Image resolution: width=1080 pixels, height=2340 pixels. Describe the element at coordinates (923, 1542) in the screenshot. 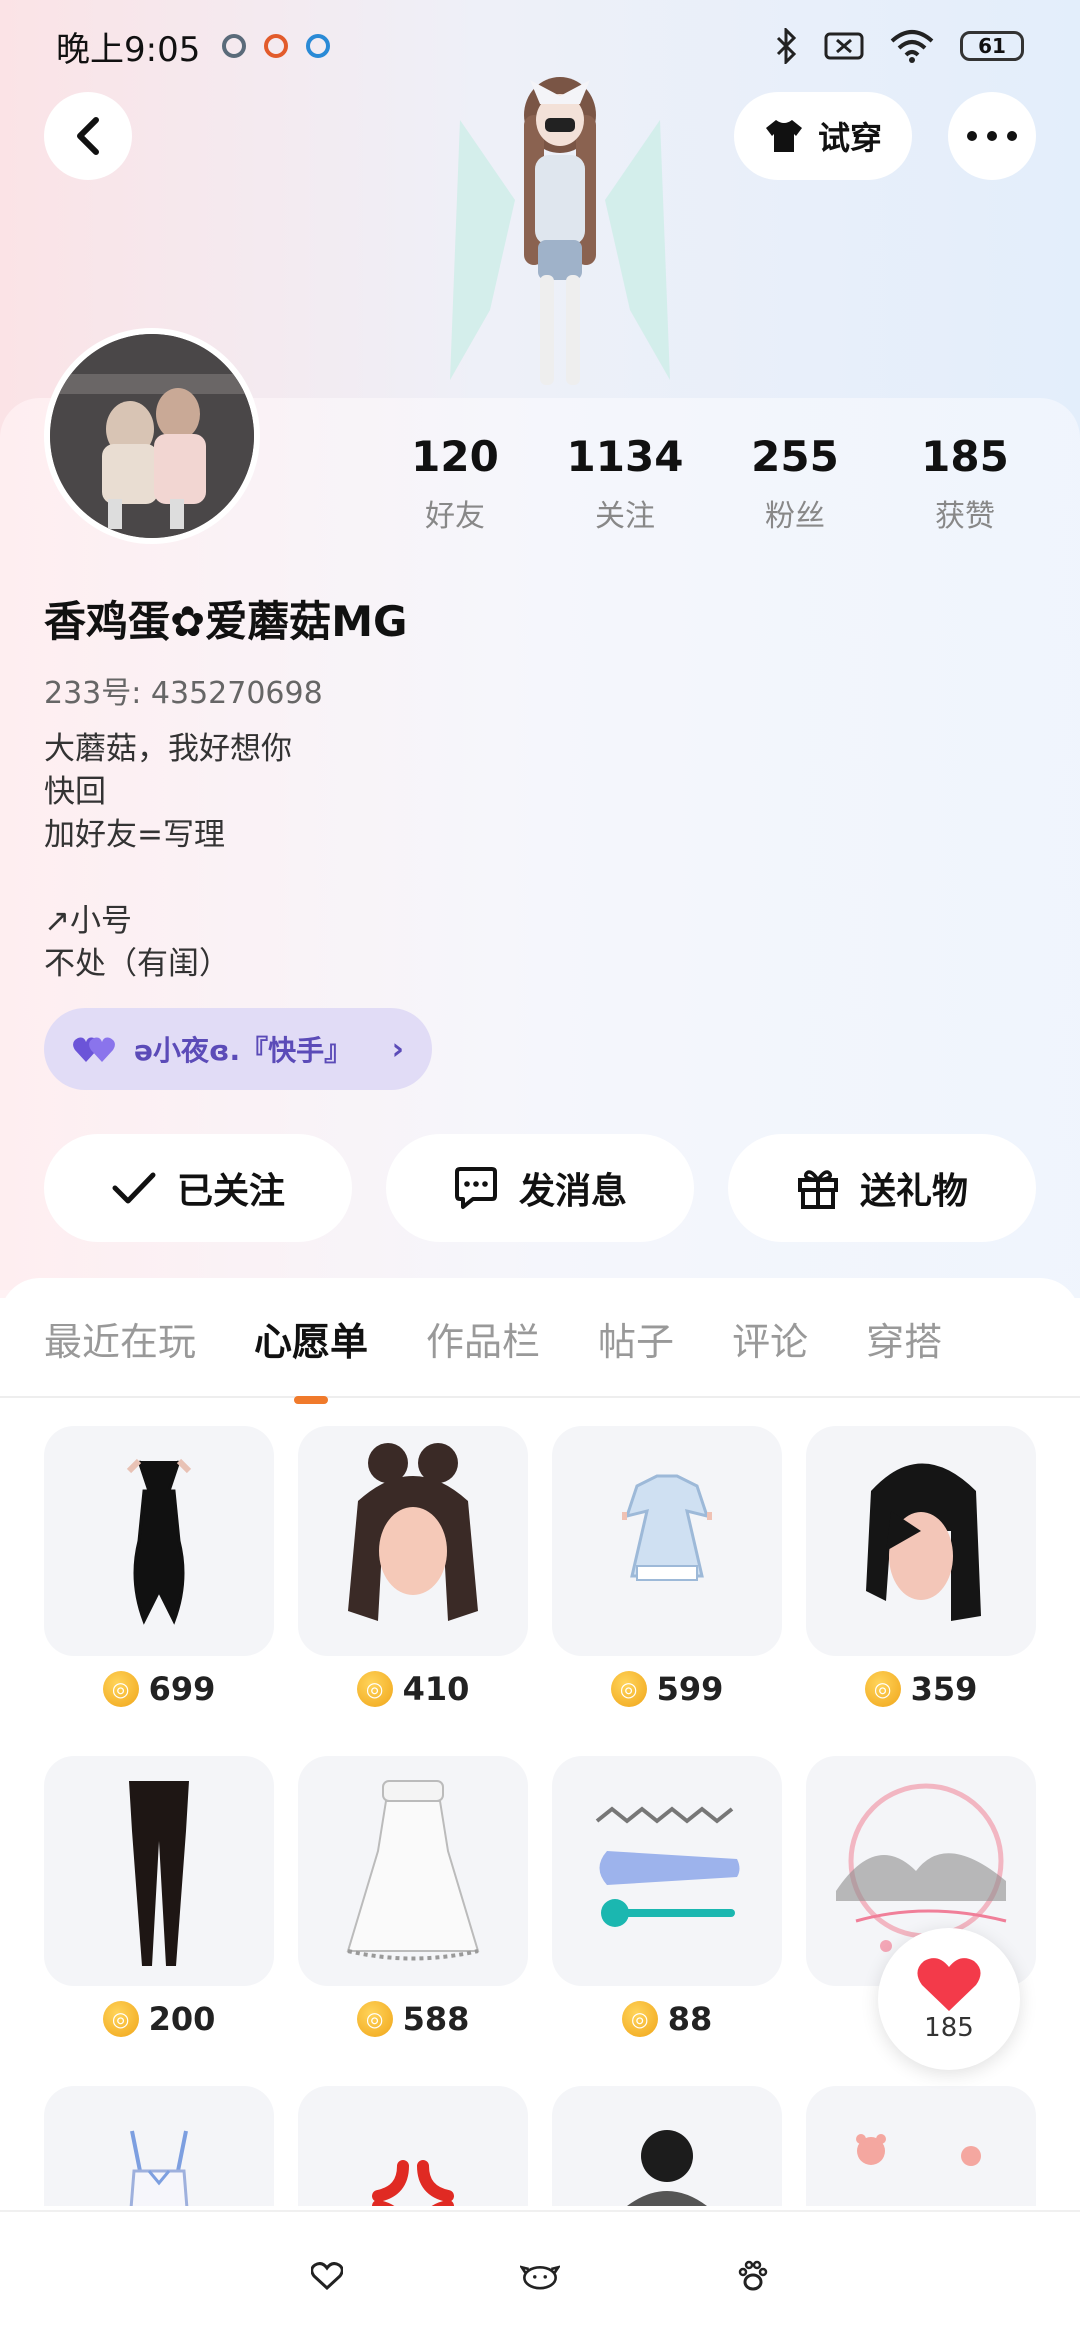

I see `black-hair-image` at that location.